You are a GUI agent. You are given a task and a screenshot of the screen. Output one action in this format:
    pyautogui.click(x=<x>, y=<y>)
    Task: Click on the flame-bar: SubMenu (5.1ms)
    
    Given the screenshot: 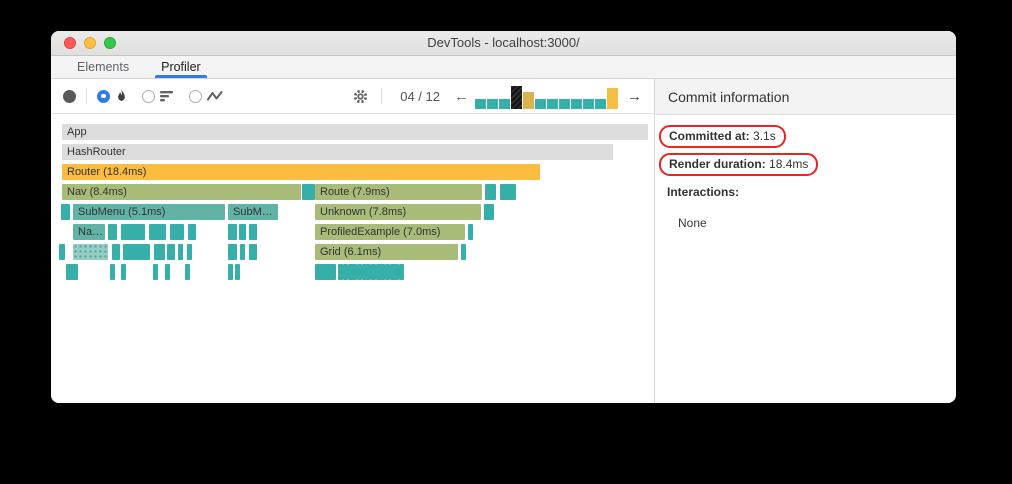 What is the action you would take?
    pyautogui.click(x=149, y=212)
    